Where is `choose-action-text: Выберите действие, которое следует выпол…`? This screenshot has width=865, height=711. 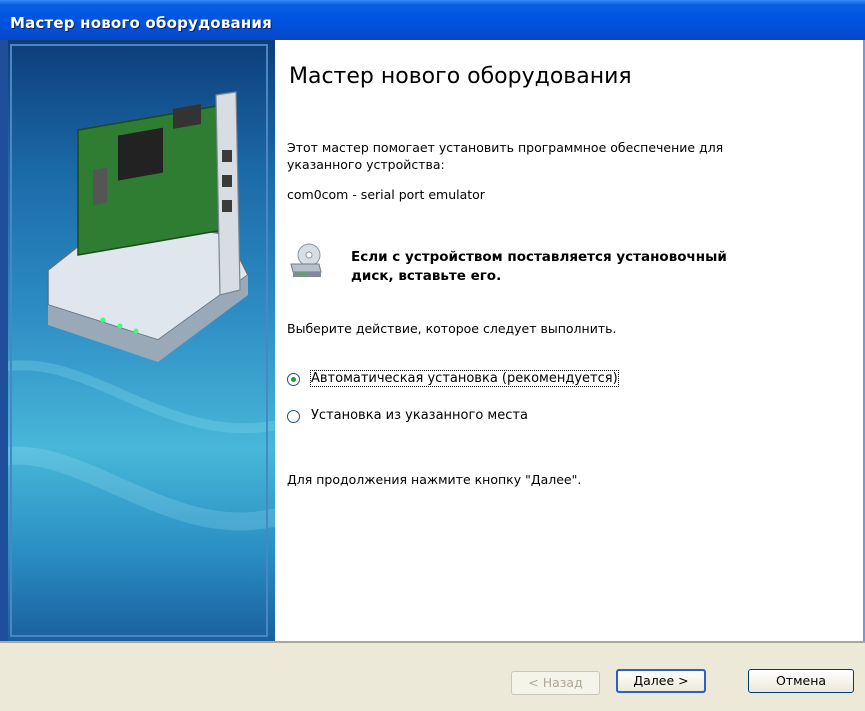
choose-action-text: Выберите действие, которое следует выпол… is located at coordinates (452, 328).